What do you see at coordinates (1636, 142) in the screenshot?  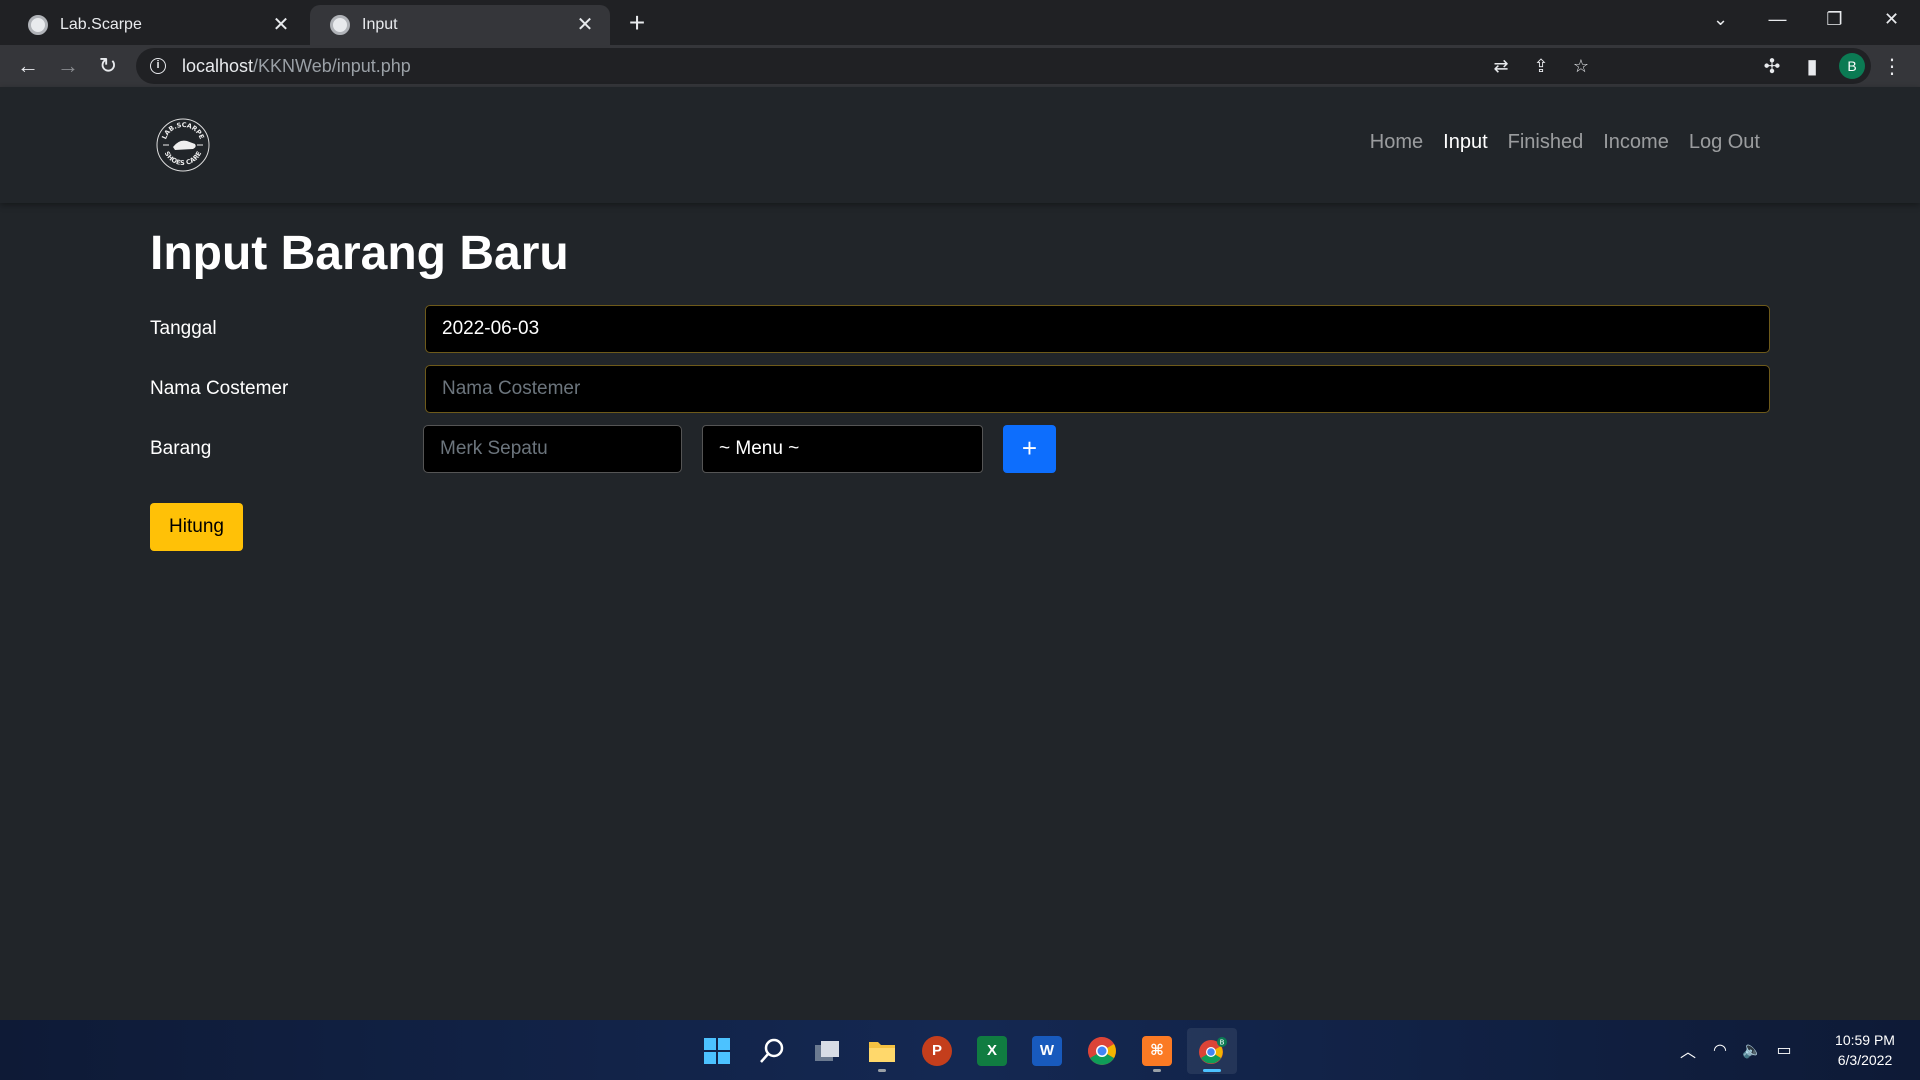 I see `nav-link-income: Income` at bounding box center [1636, 142].